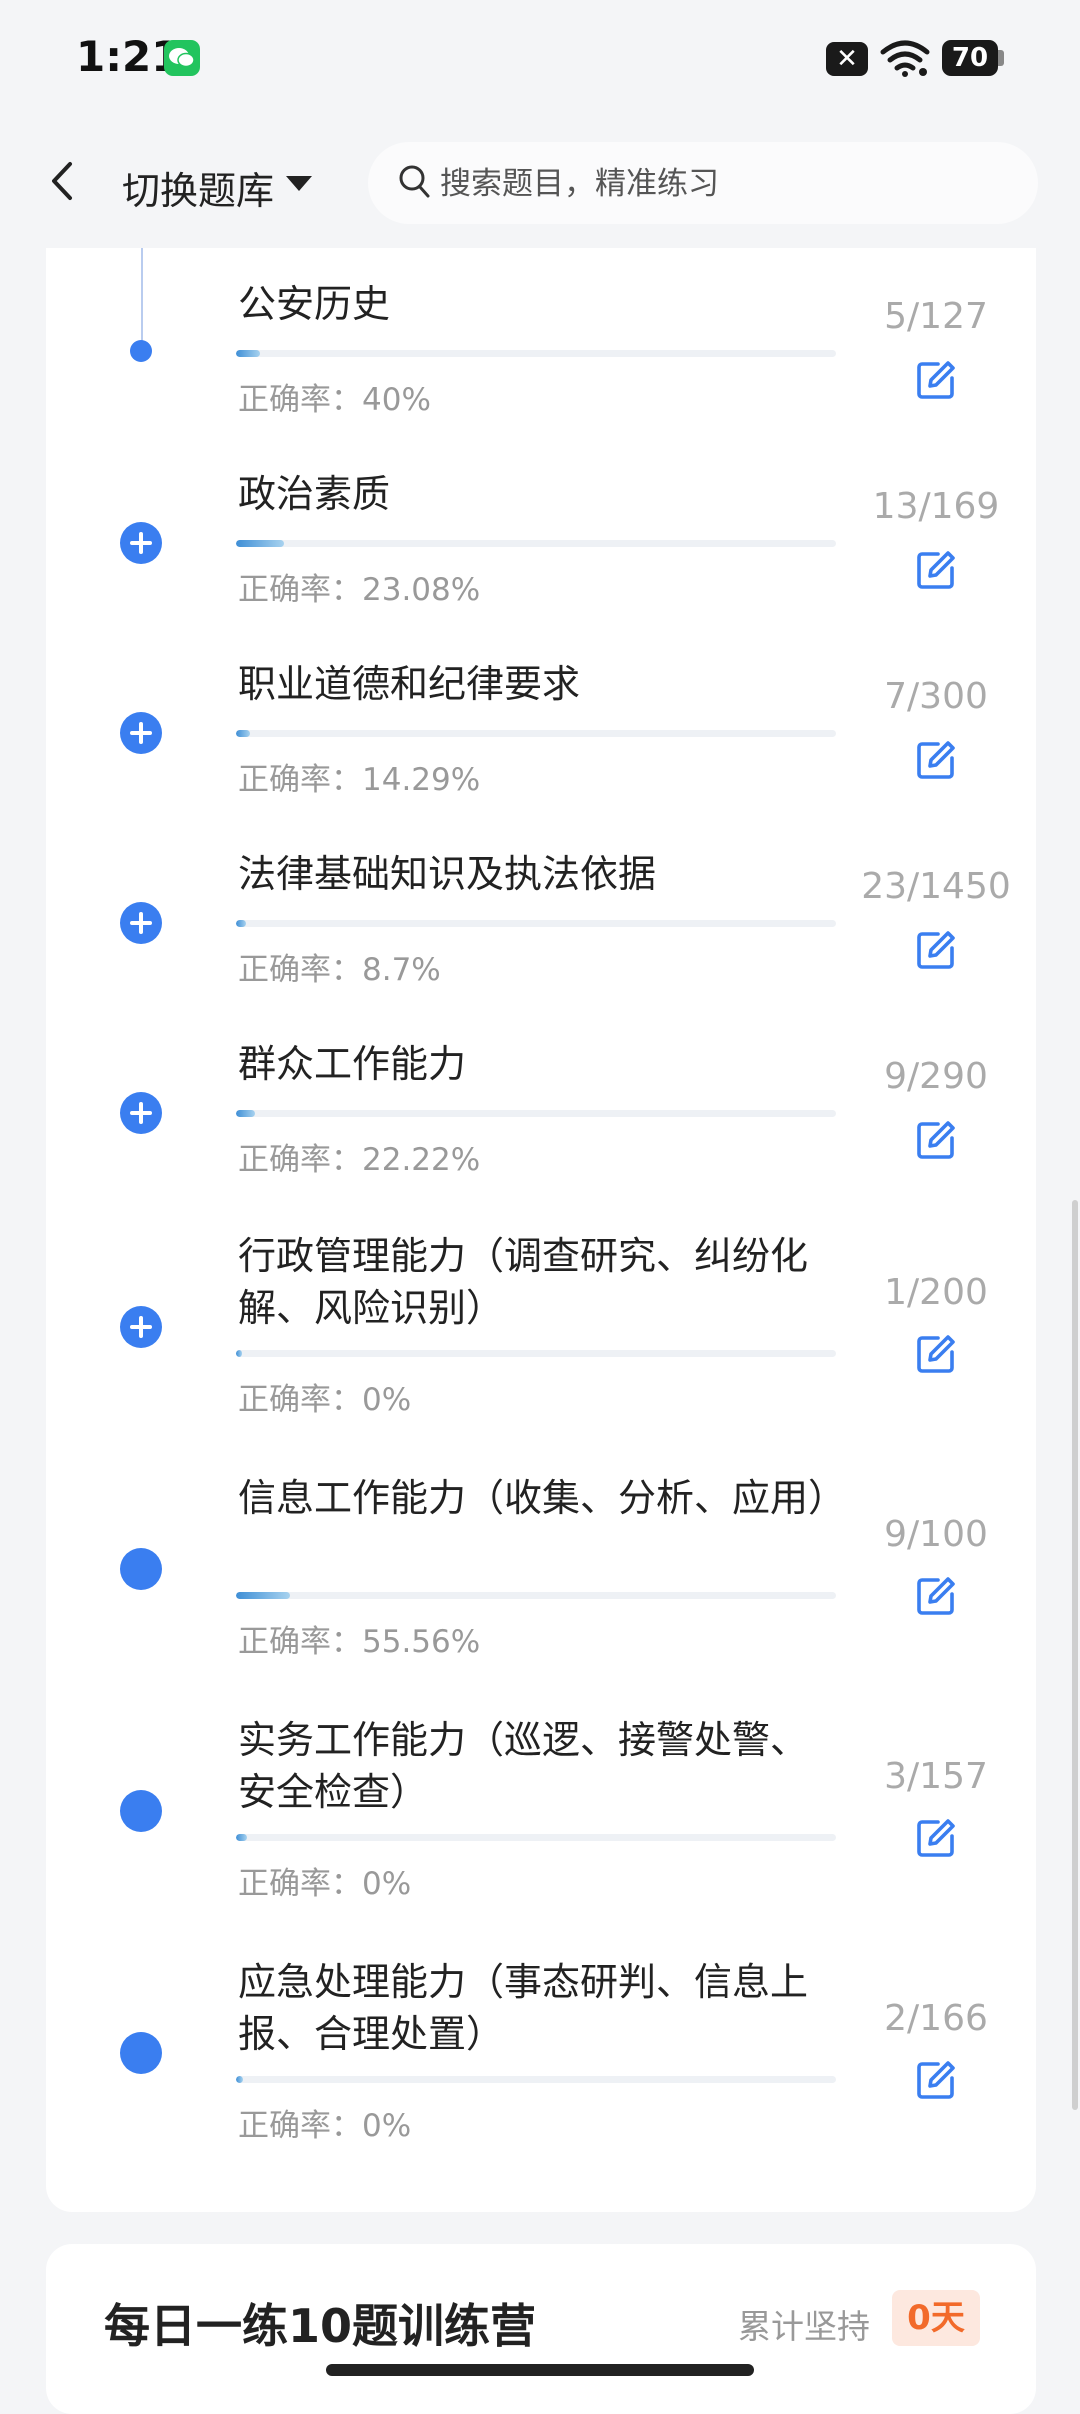  I want to click on search-bar, so click(703, 183).